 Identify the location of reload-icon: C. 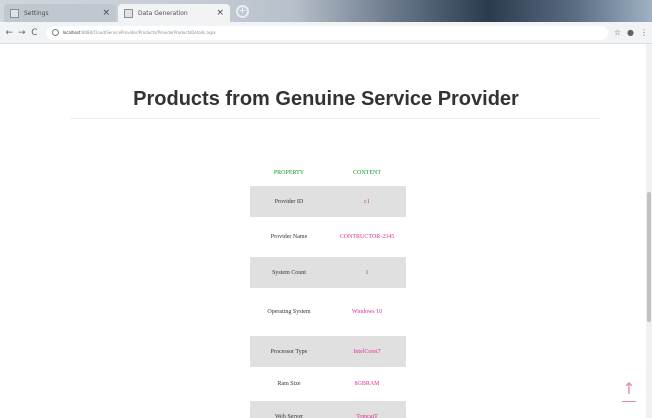
(34, 33).